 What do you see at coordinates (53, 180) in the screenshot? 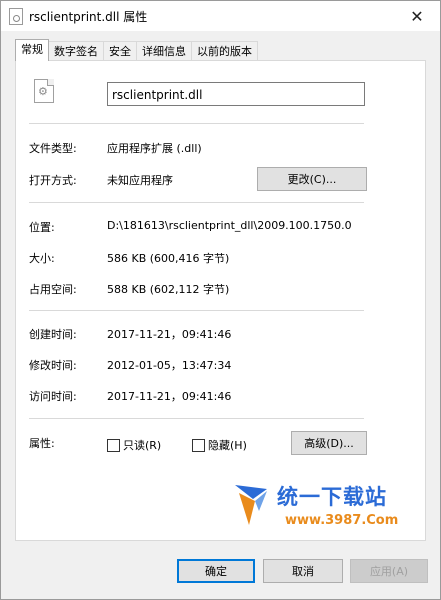
I see `opens-with-label: 打开方式:` at bounding box center [53, 180].